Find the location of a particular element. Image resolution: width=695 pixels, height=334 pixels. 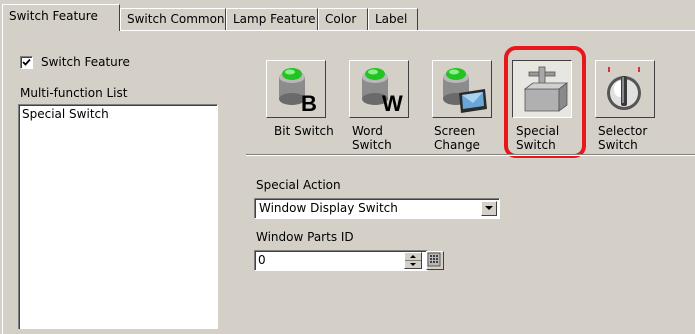

special-action-value: Window Display Switch is located at coordinates (328, 208).